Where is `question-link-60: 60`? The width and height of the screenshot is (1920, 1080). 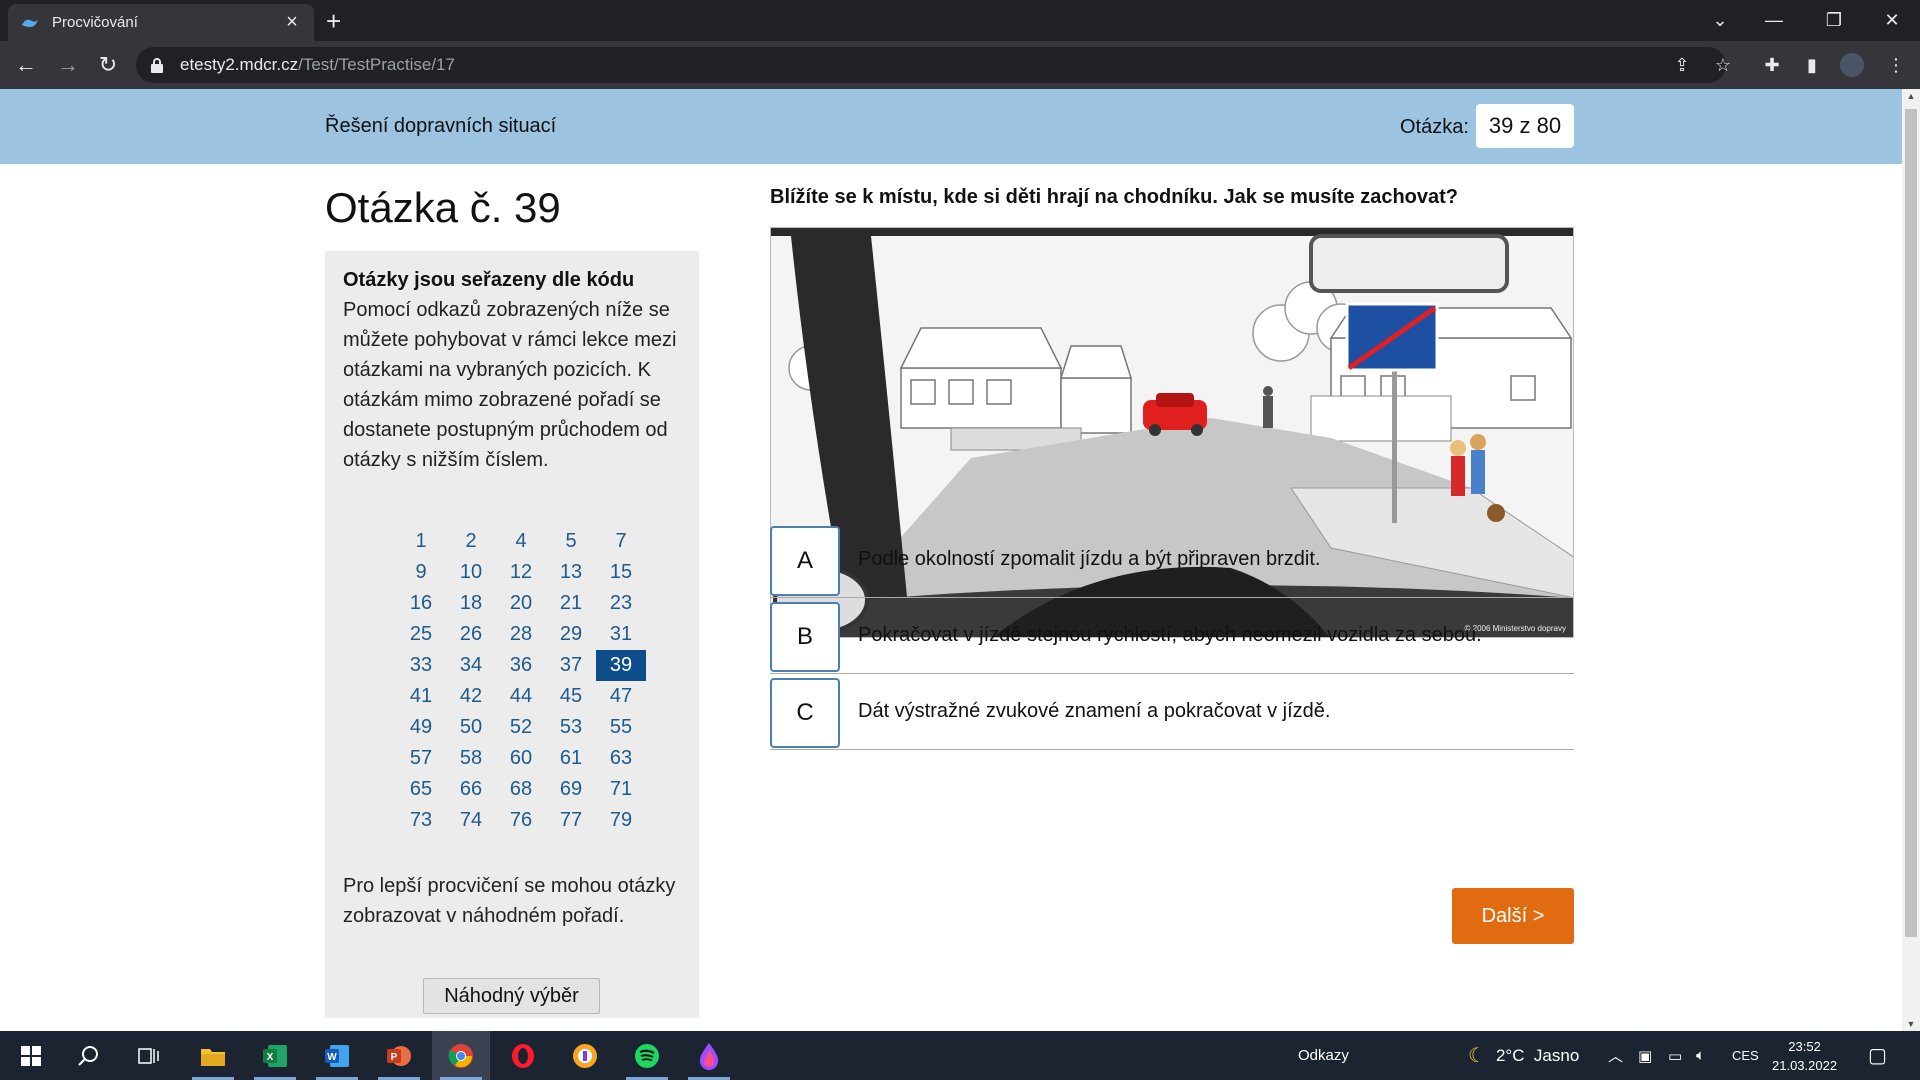 question-link-60: 60 is located at coordinates (521, 758).